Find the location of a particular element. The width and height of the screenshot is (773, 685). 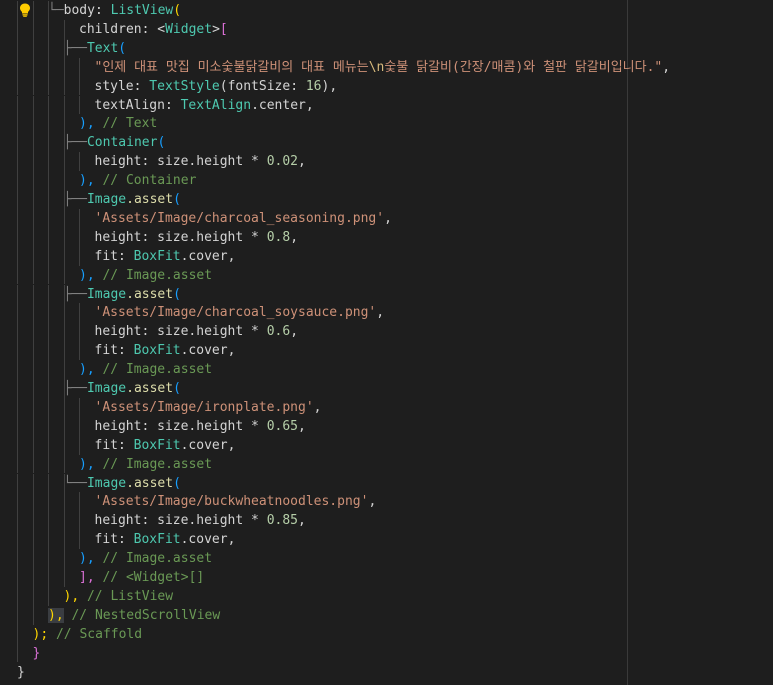

code-line: ├──Text( is located at coordinates (386, 48).